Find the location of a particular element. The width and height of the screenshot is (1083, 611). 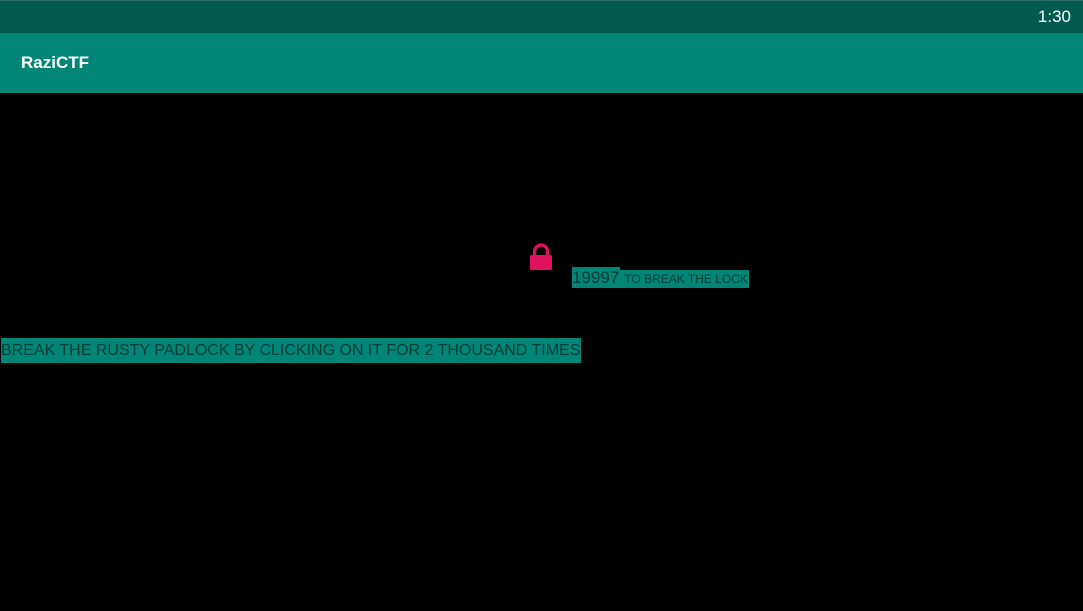

padlock-button is located at coordinates (541, 258).